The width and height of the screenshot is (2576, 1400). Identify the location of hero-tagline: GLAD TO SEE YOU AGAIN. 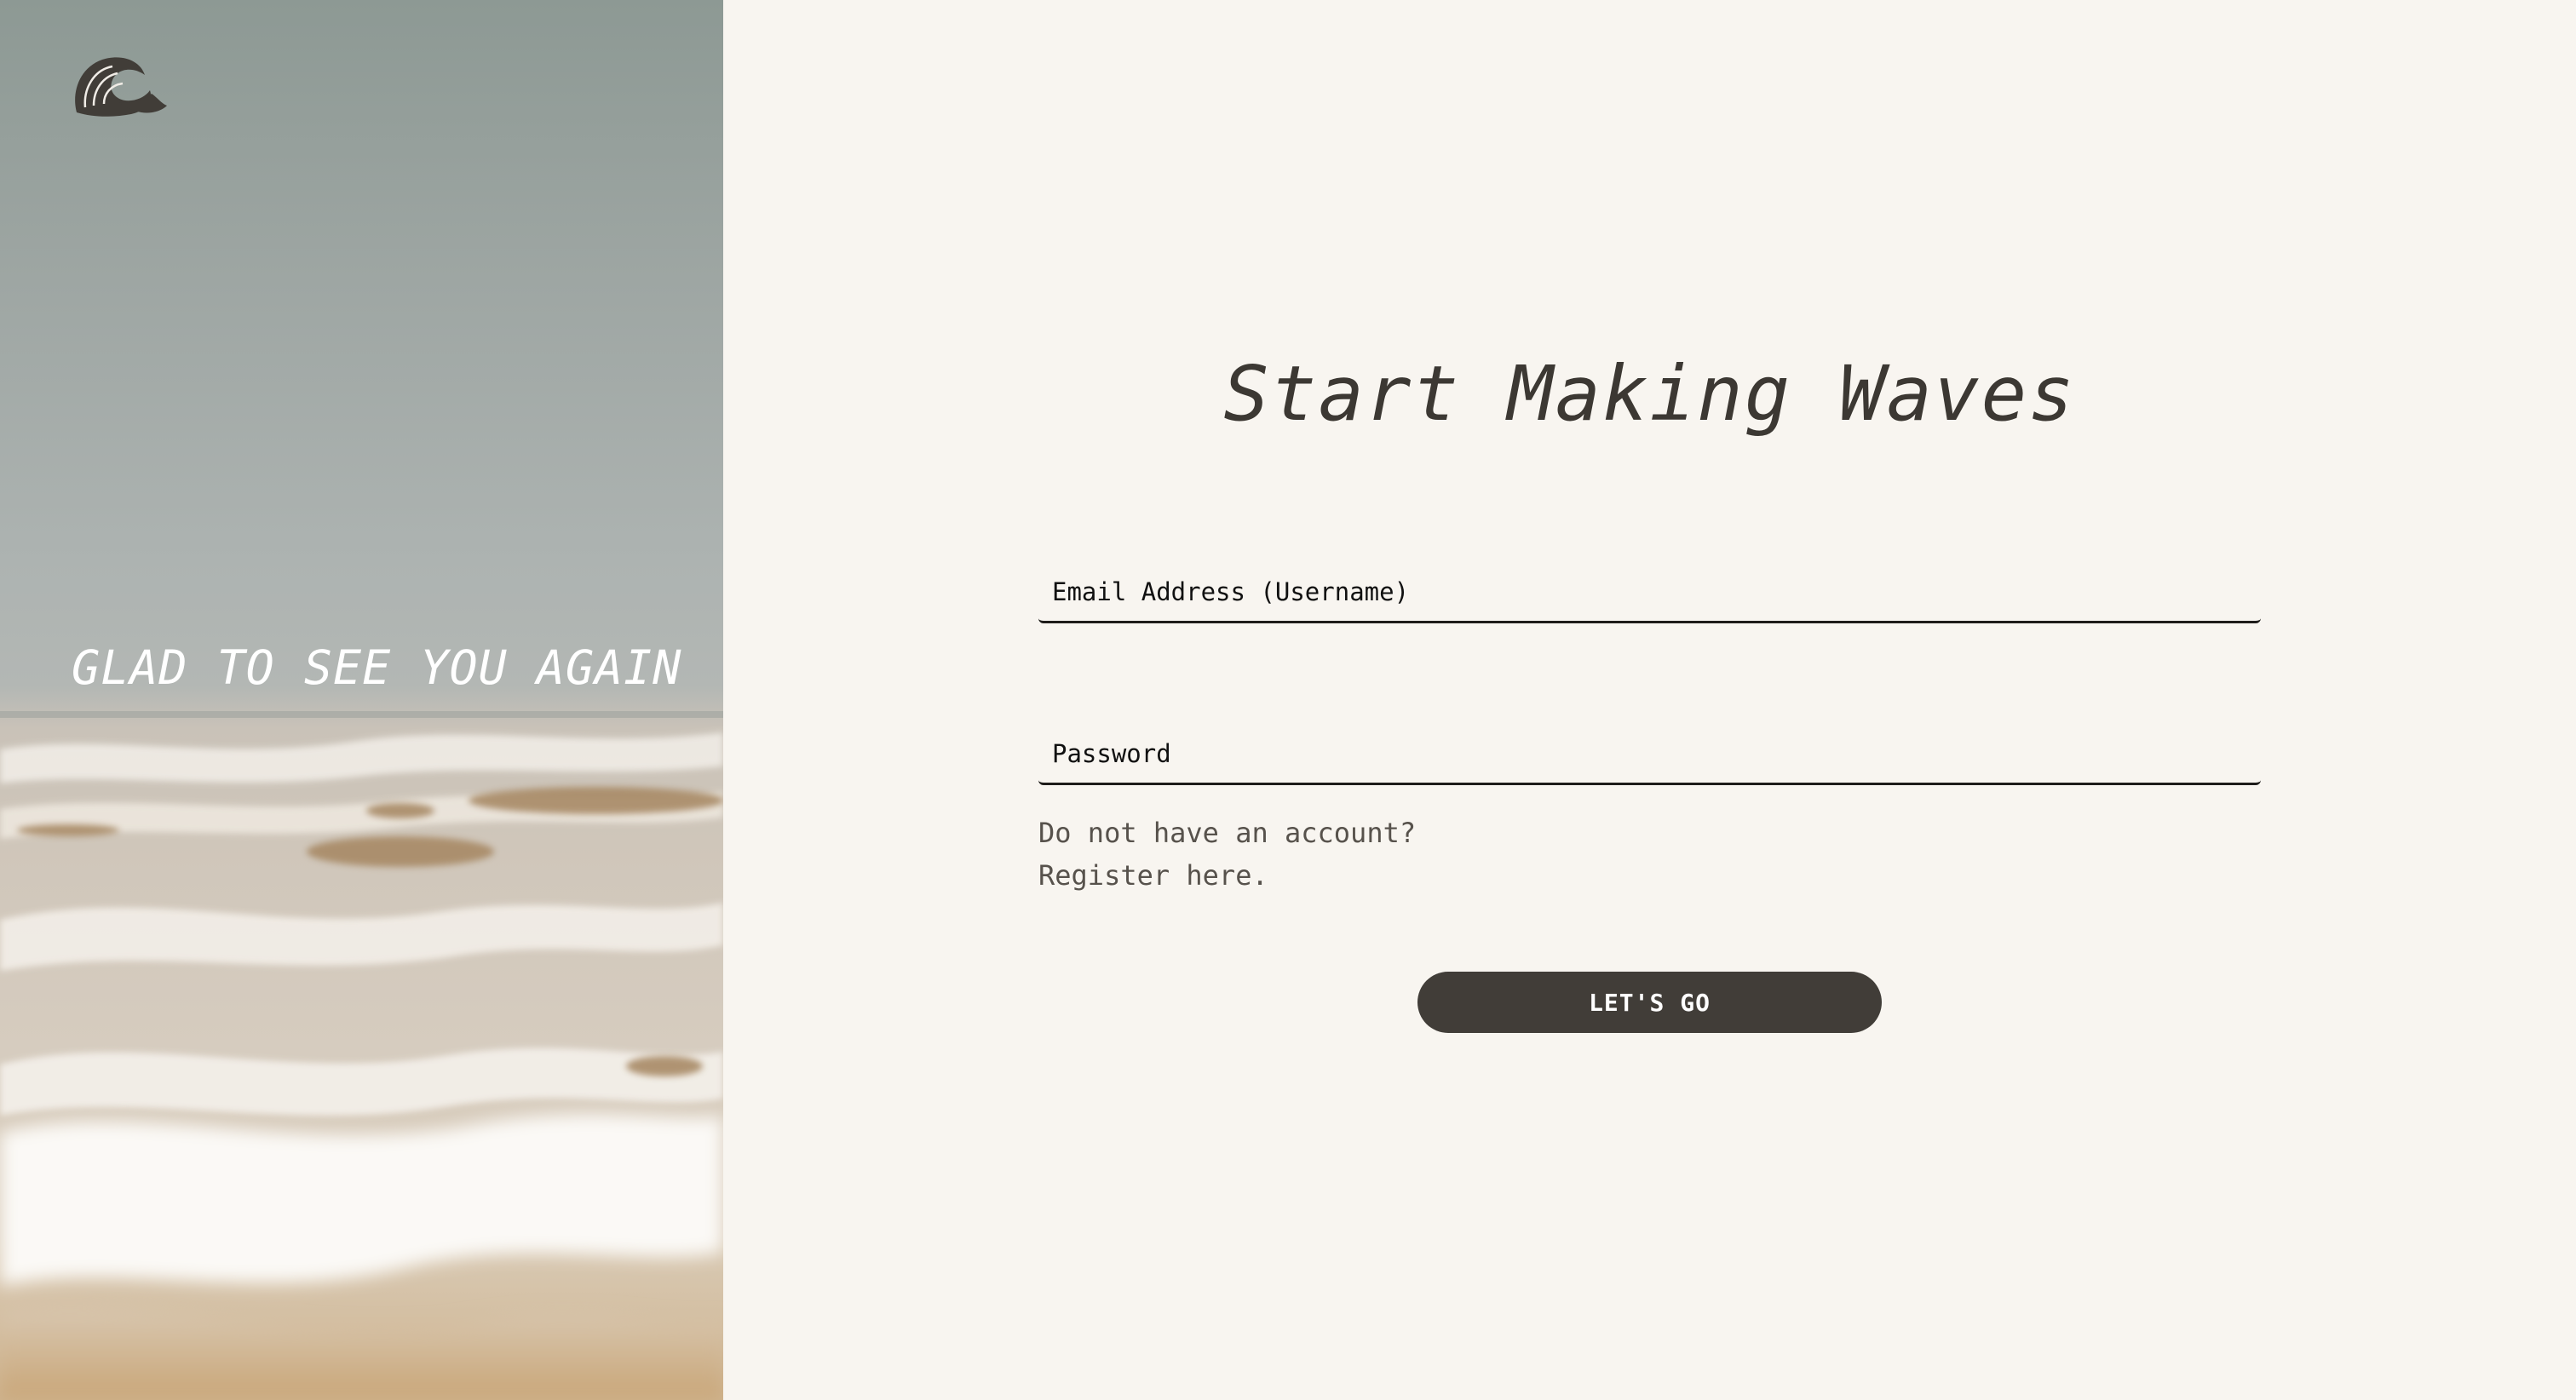
(377, 668).